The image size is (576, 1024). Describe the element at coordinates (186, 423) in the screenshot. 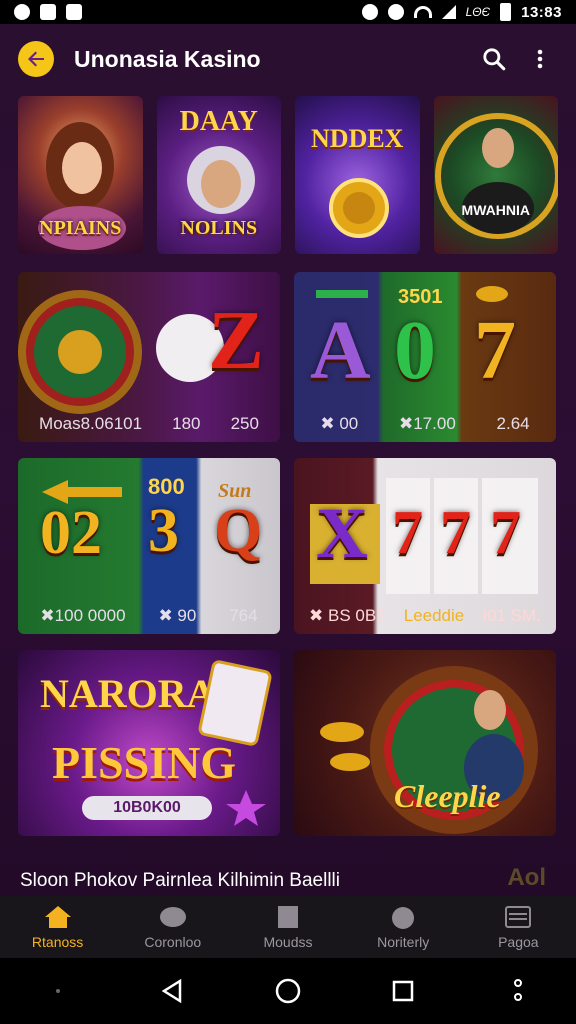

I see `caption-value: 180` at that location.